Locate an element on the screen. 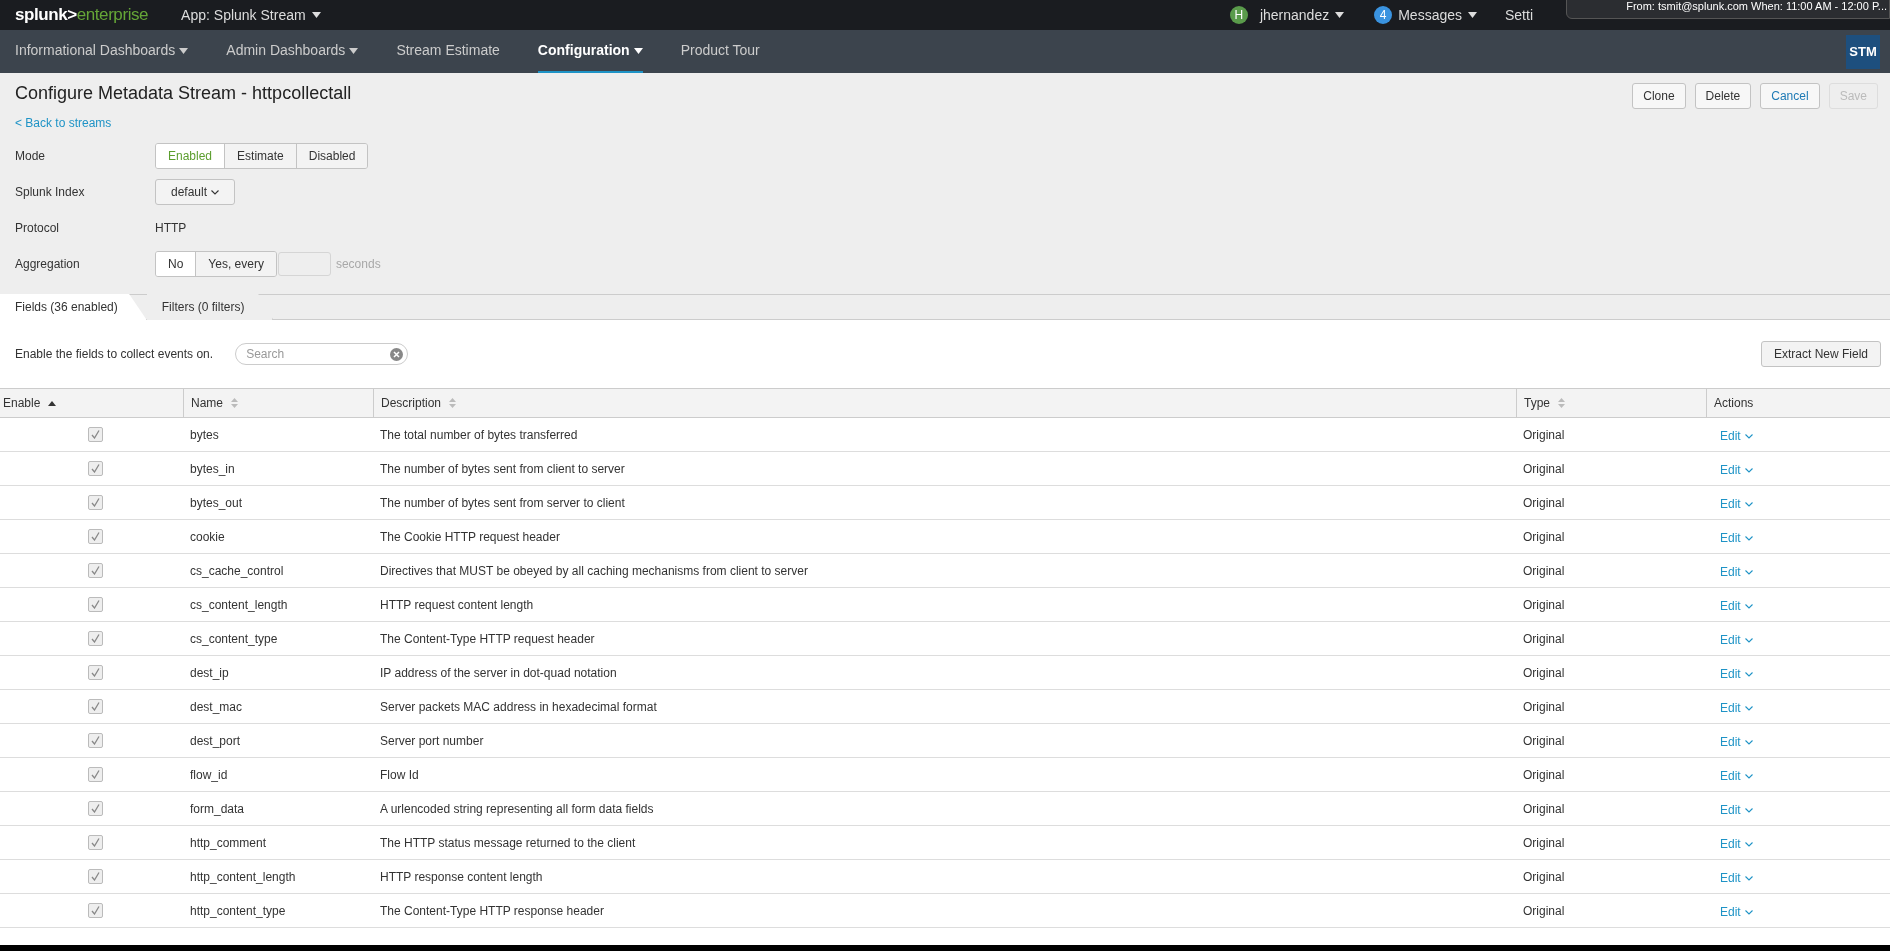 The width and height of the screenshot is (1890, 951). unit-label: seconds is located at coordinates (358, 264).